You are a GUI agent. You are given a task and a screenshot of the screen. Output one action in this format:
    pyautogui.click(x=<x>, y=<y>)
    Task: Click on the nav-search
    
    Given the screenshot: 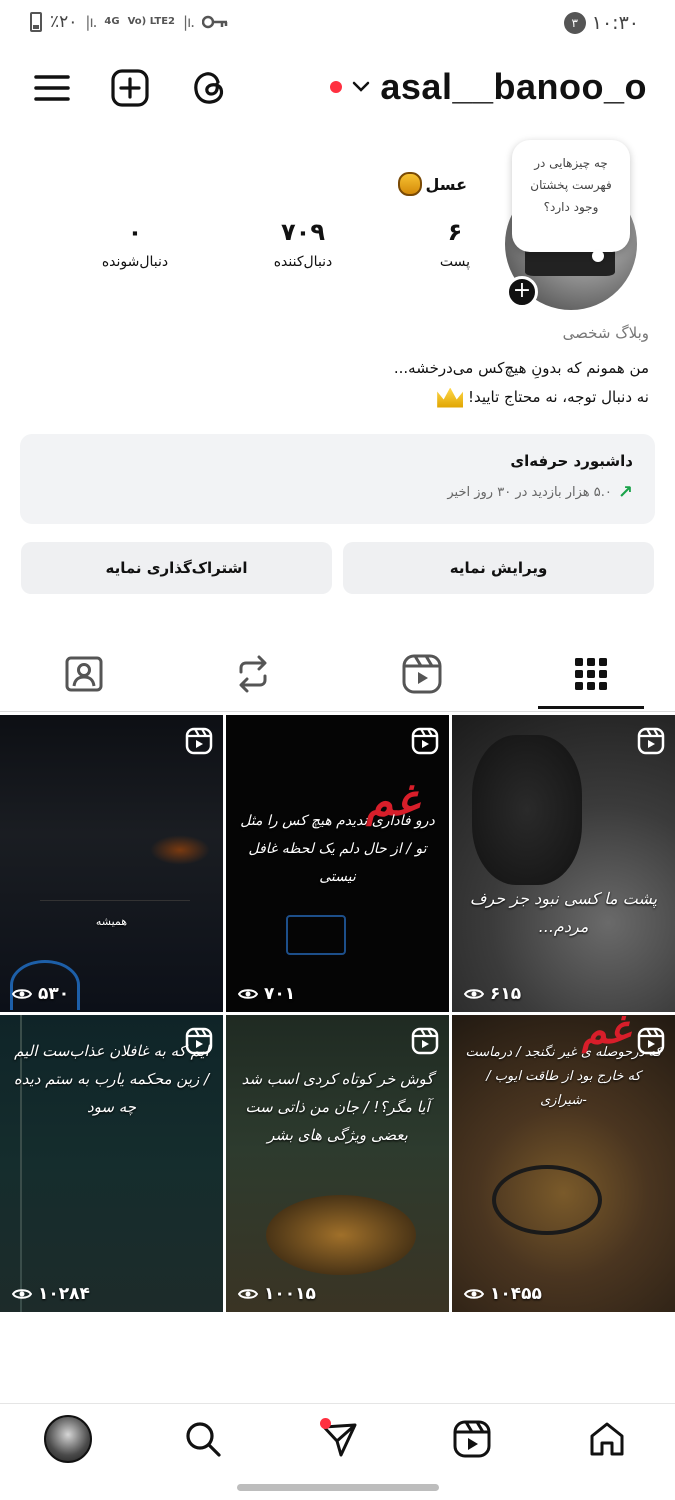 What is the action you would take?
    pyautogui.click(x=203, y=1439)
    